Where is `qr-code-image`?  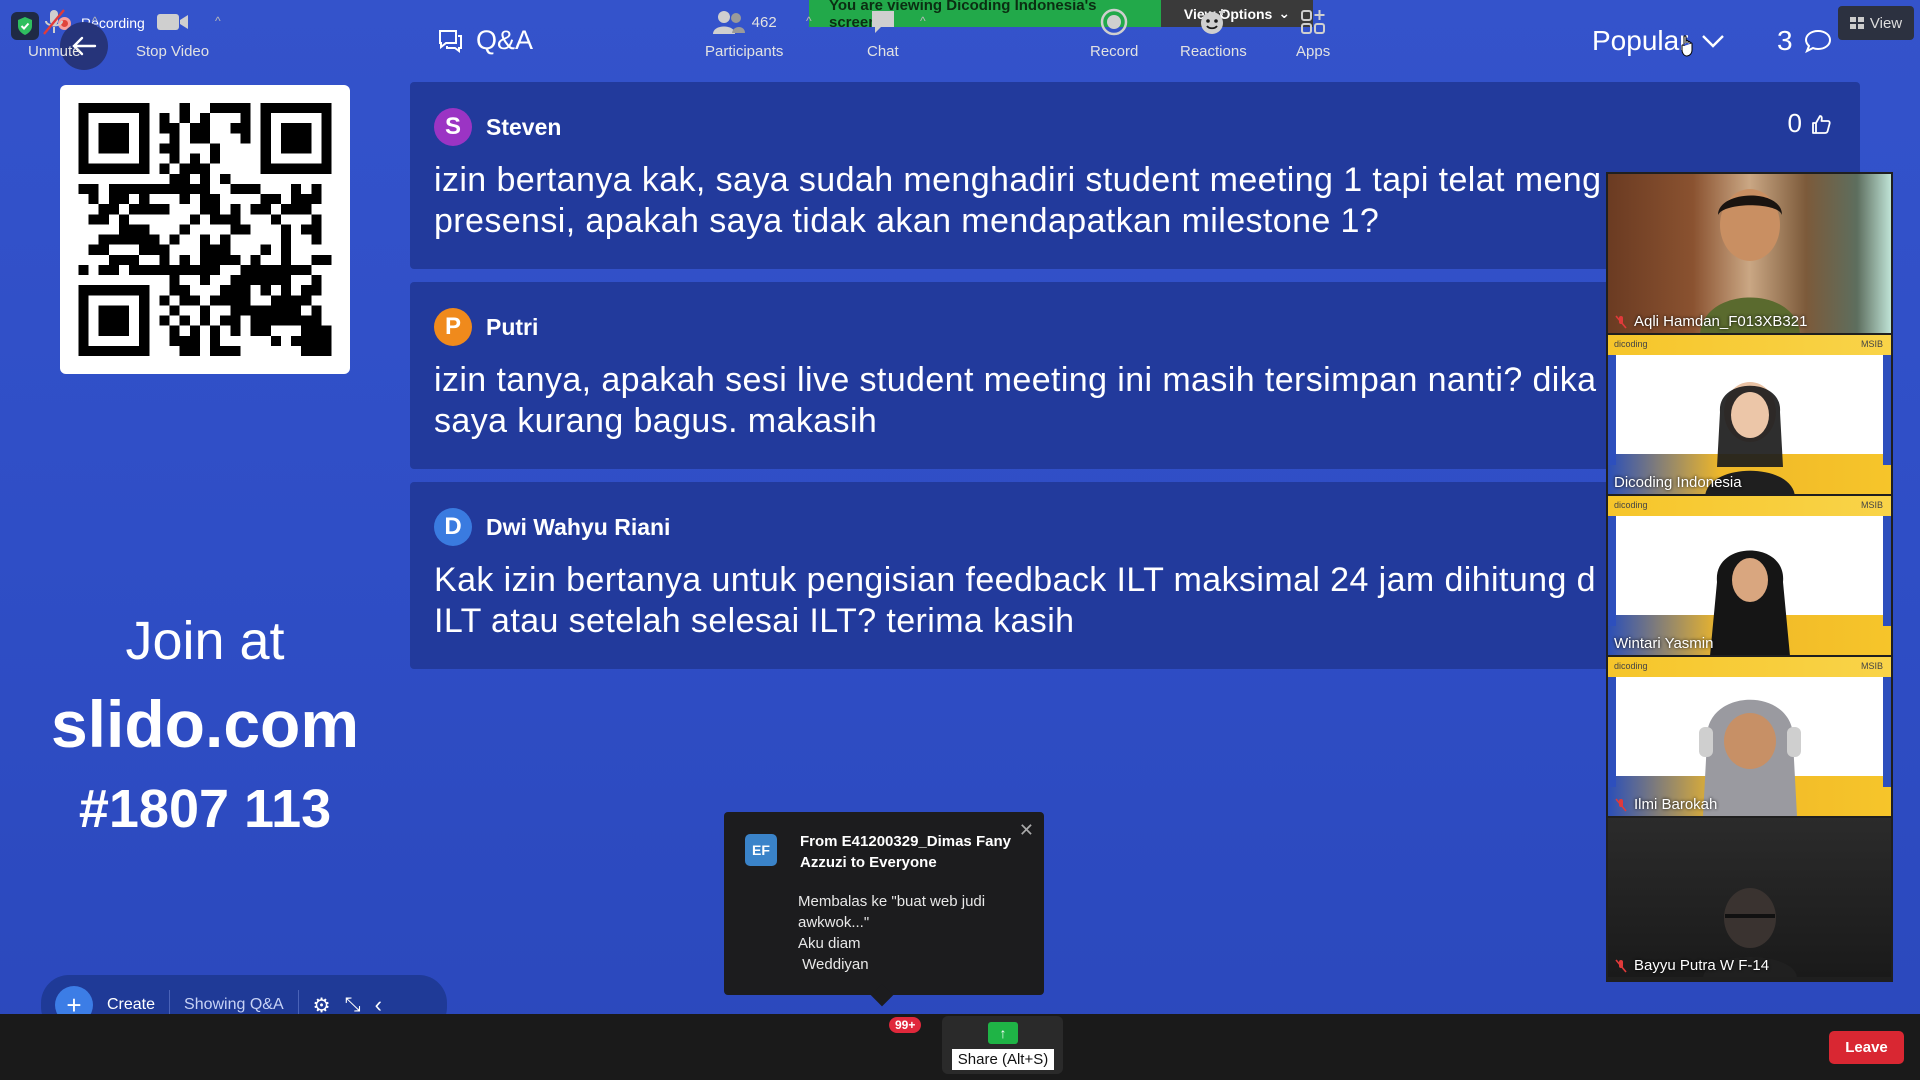 qr-code-image is located at coordinates (205, 229).